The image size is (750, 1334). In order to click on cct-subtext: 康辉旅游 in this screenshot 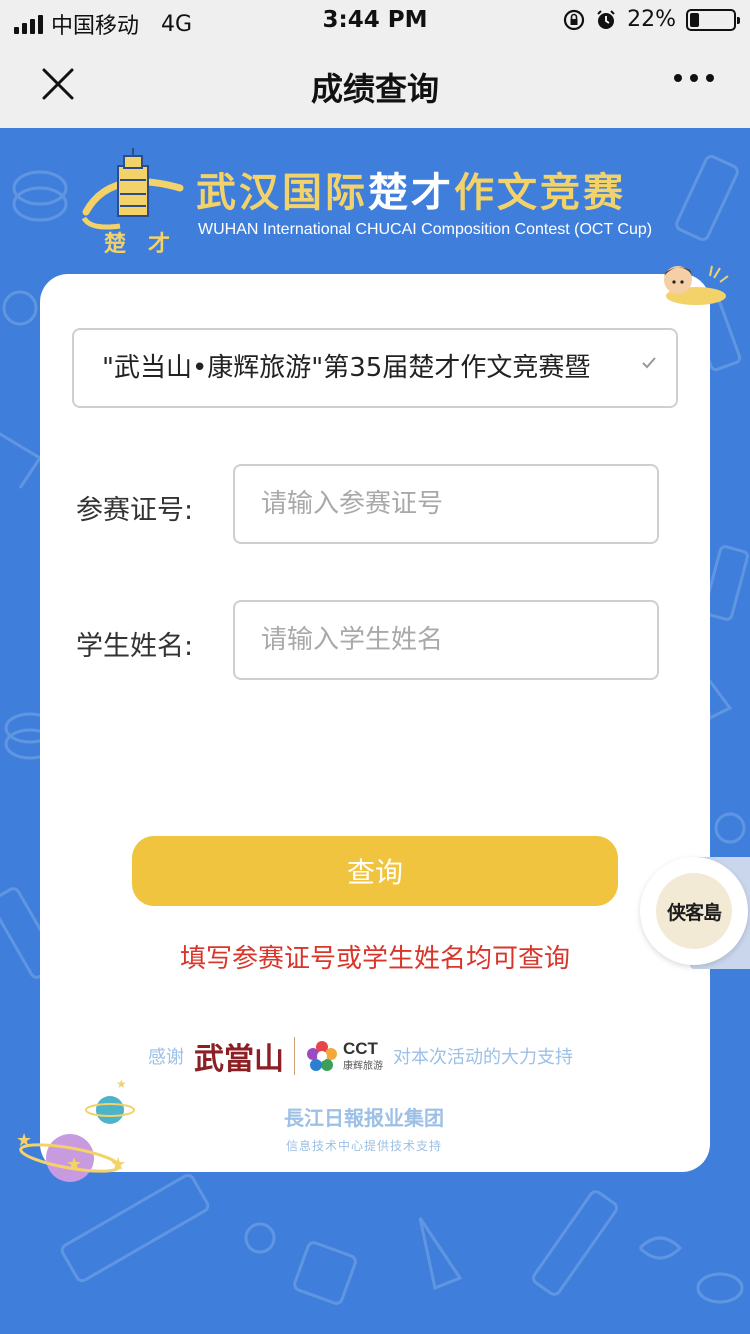, I will do `click(363, 1066)`.